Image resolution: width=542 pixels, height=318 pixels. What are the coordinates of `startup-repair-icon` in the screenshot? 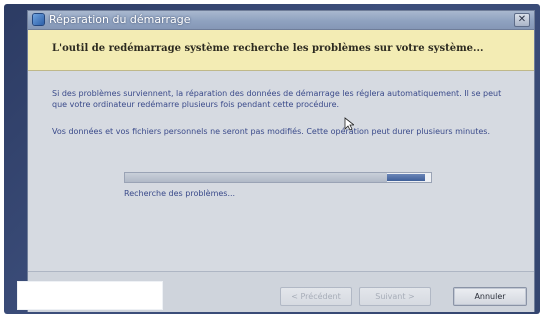 It's located at (38, 19).